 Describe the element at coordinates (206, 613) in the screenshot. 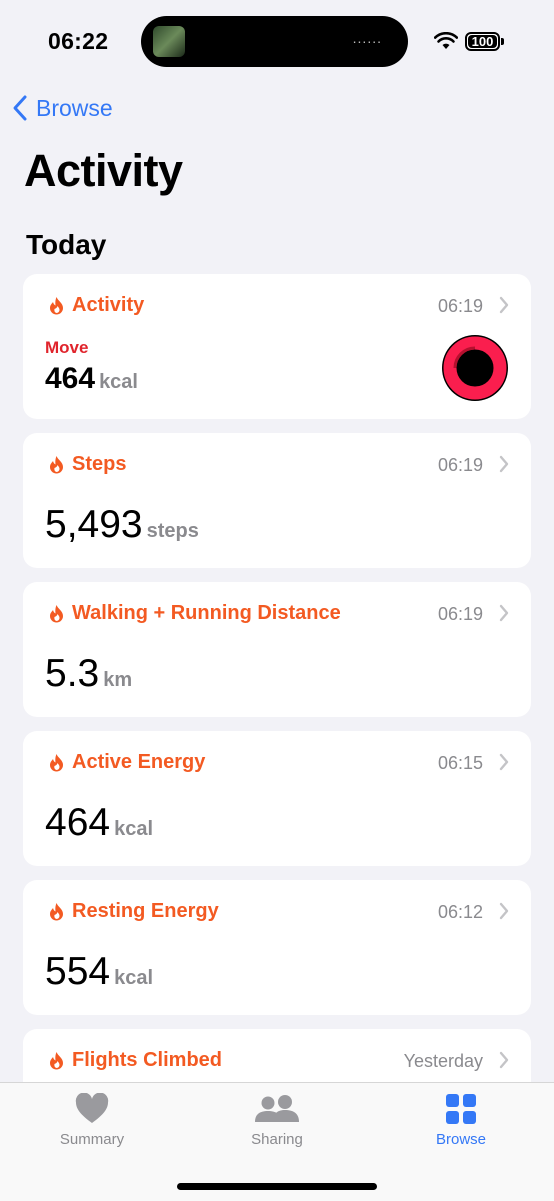

I see `card-title: Walking + Running Distance` at that location.